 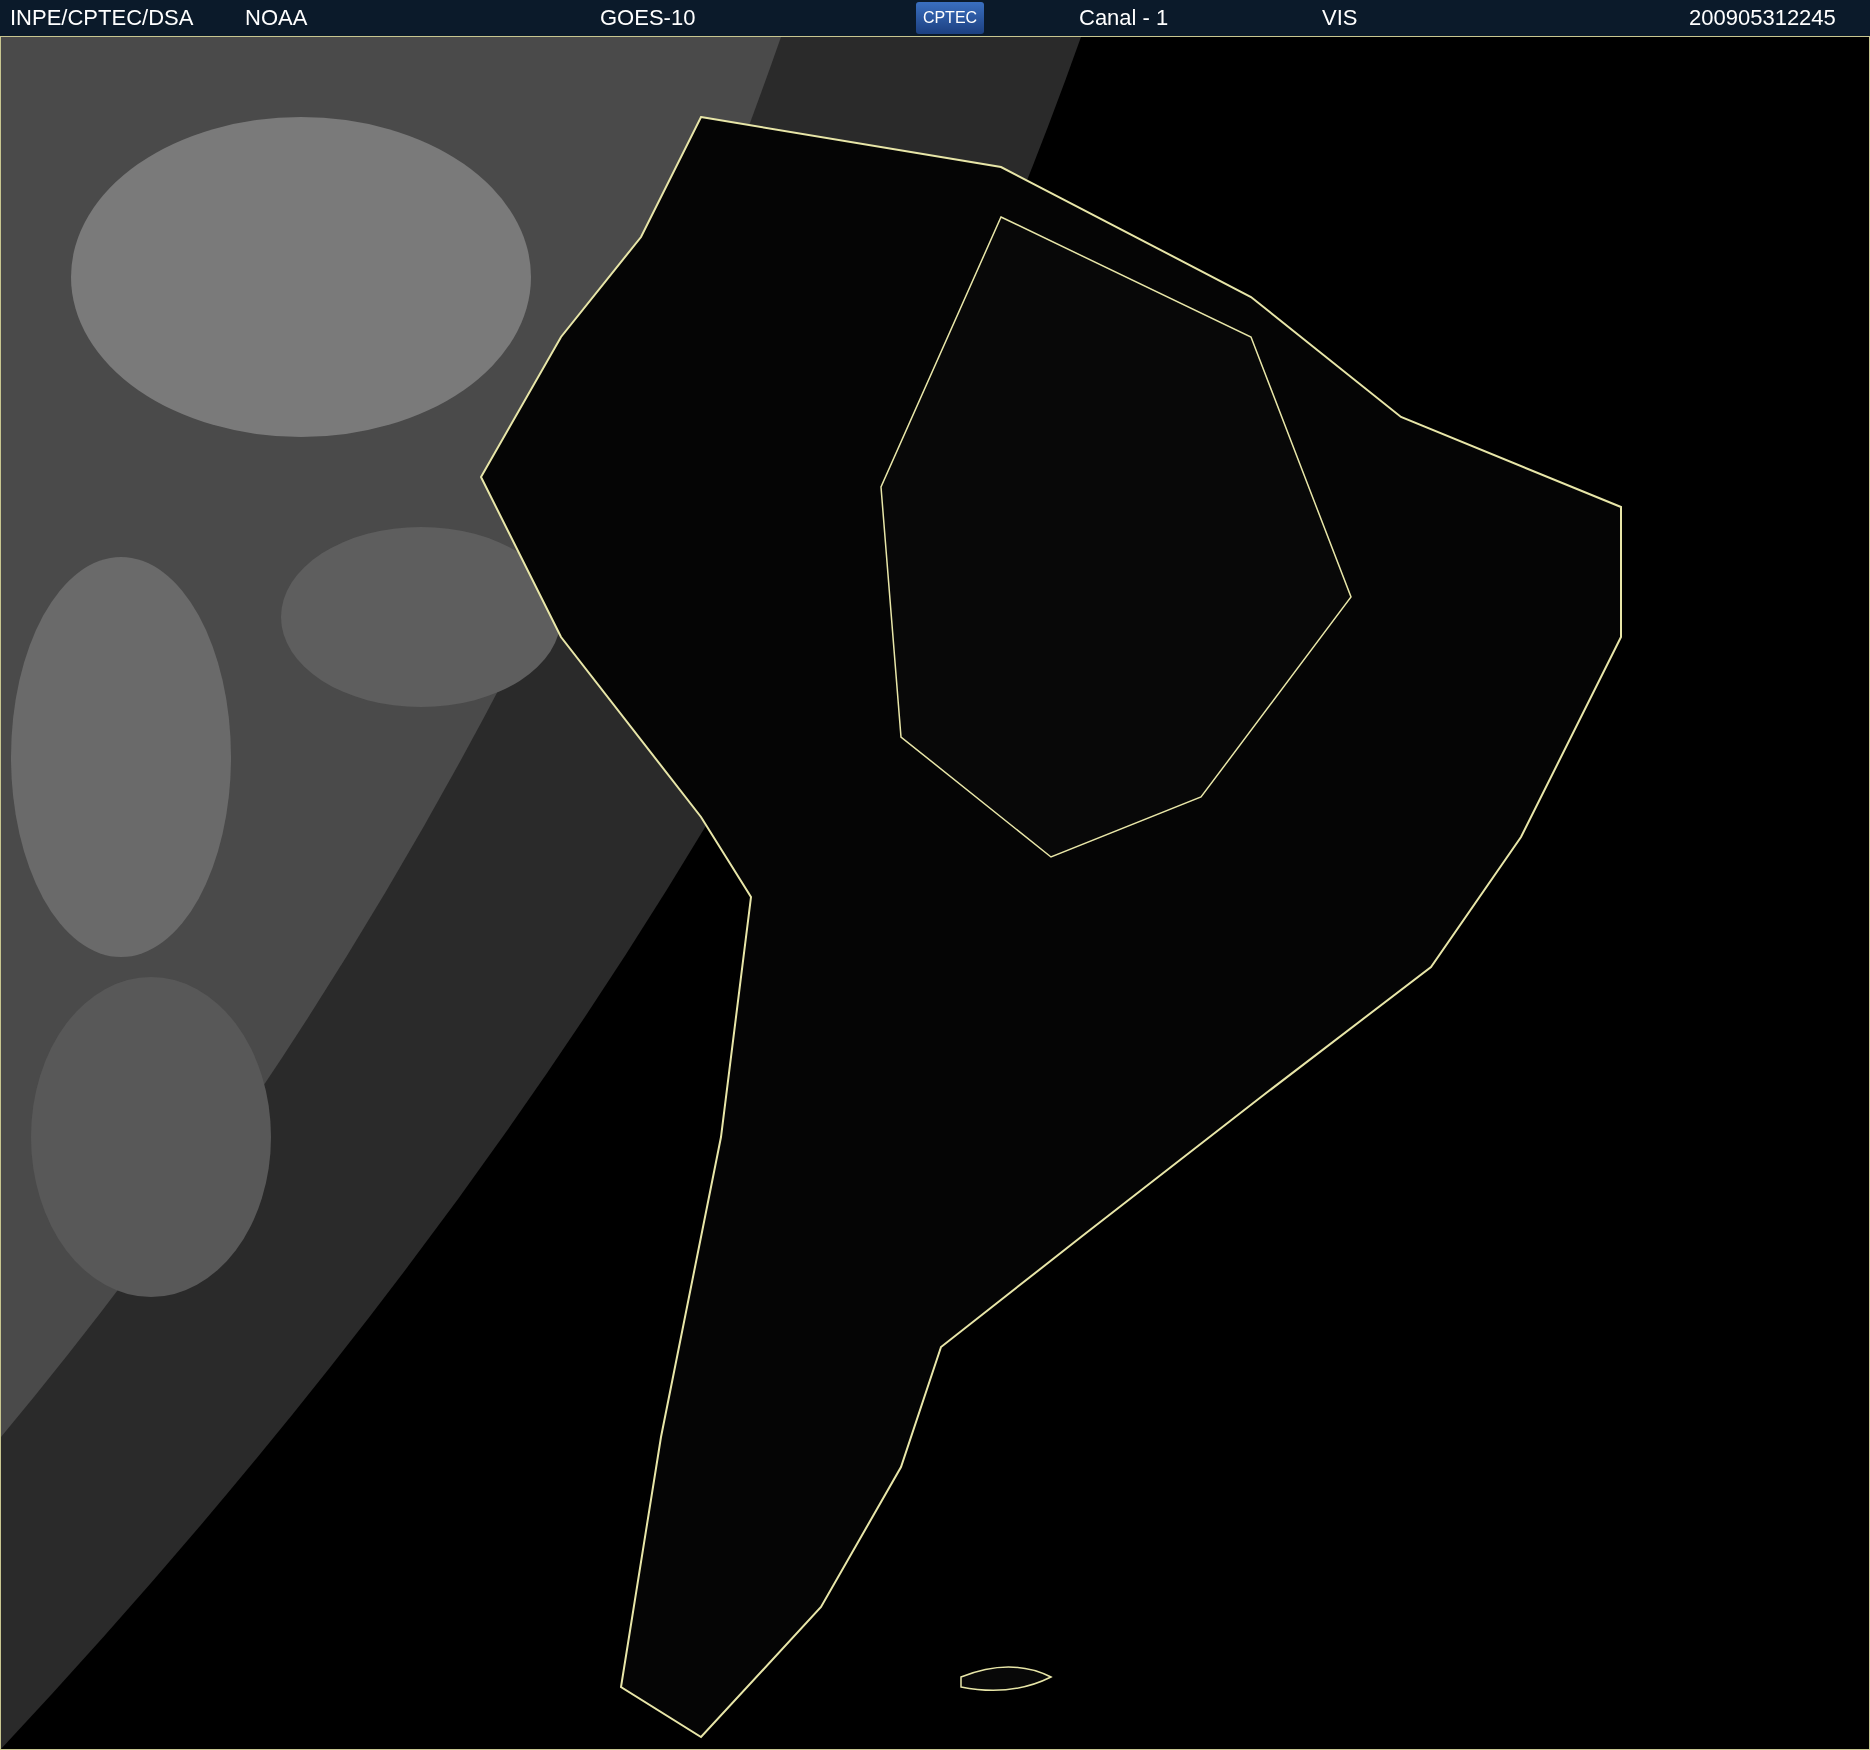 What do you see at coordinates (1762, 18) in the screenshot?
I see `timestamp-label: 200905312245` at bounding box center [1762, 18].